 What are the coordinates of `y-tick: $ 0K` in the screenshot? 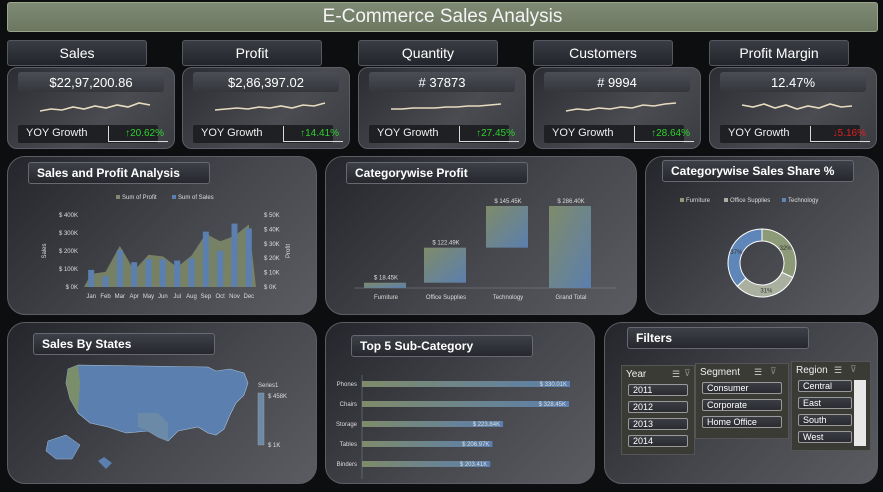 It's located at (72, 288).